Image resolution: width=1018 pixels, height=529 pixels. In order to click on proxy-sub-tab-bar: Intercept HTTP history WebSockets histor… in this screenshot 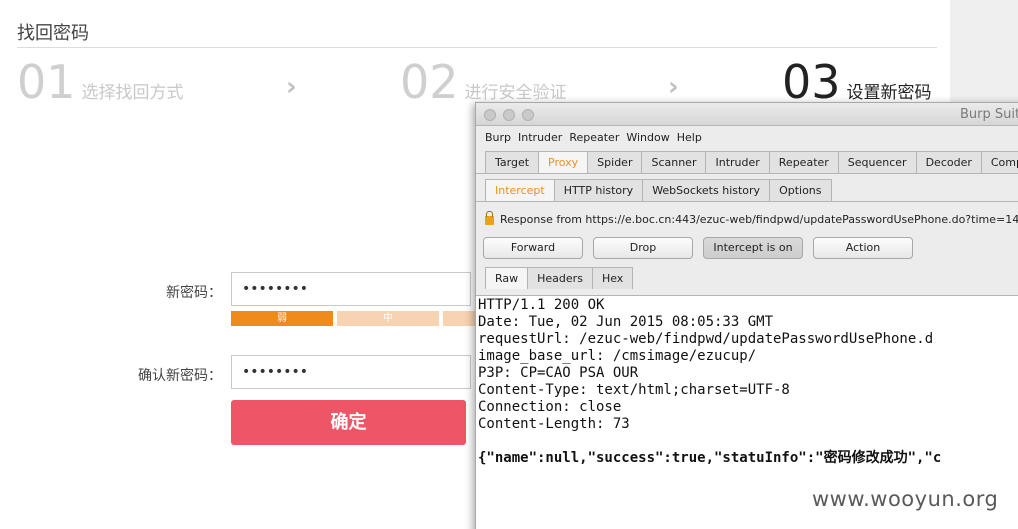, I will do `click(747, 190)`.